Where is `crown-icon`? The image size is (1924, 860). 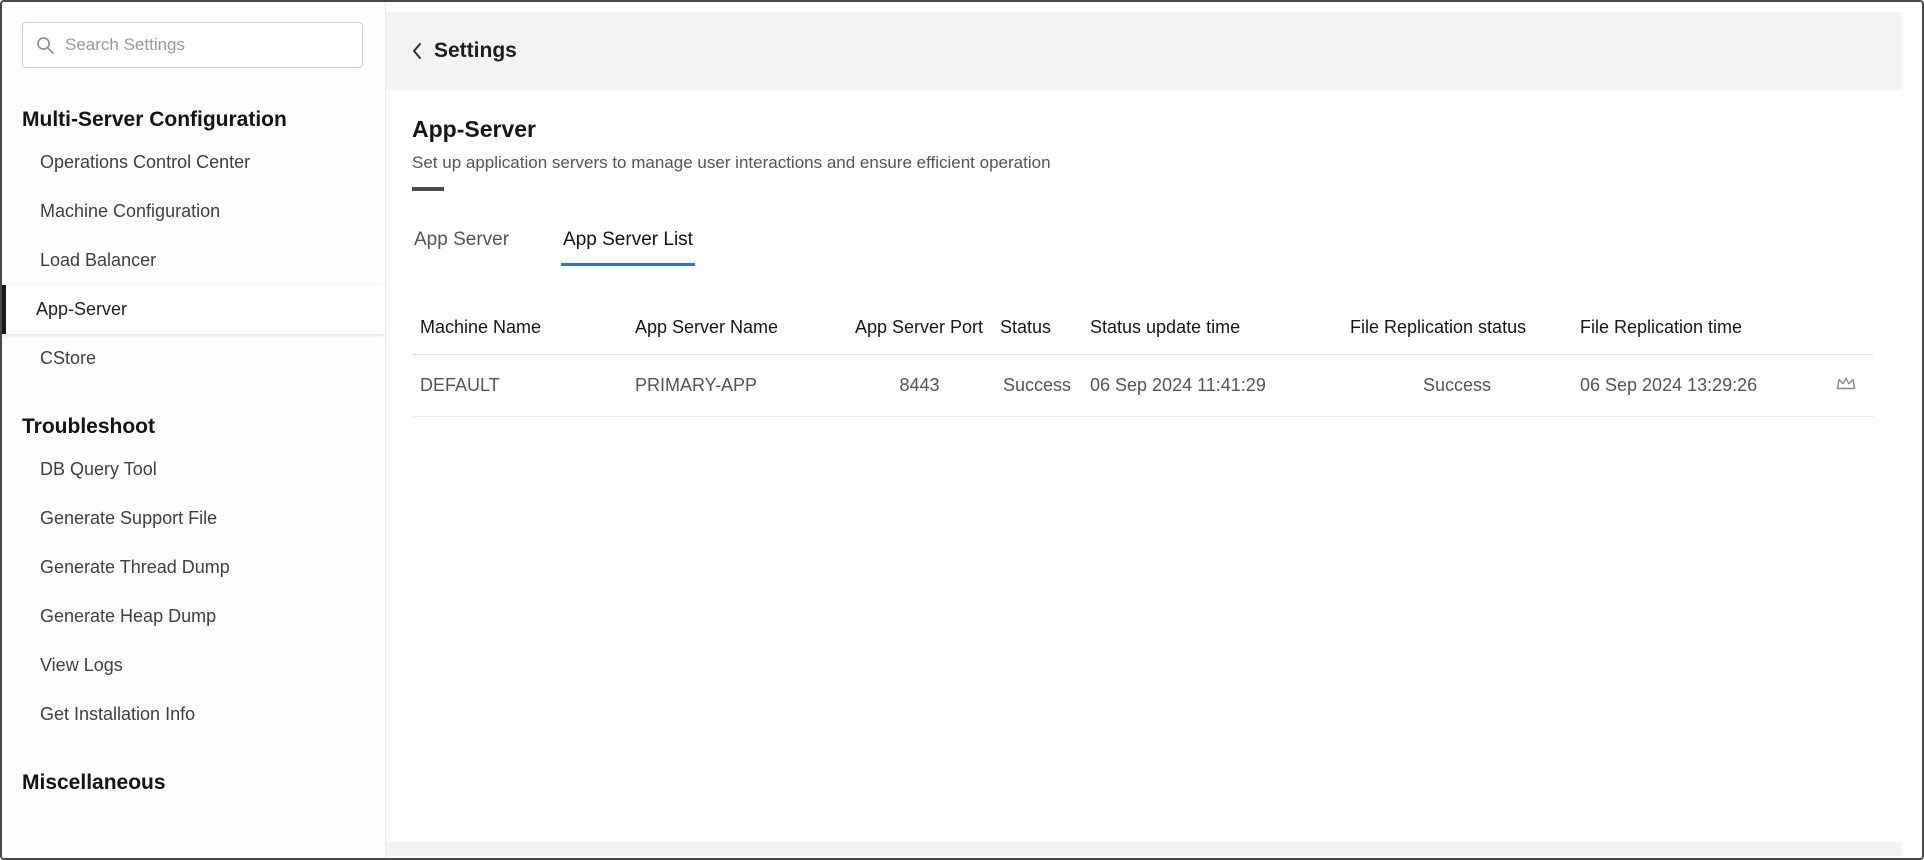
crown-icon is located at coordinates (1845, 383).